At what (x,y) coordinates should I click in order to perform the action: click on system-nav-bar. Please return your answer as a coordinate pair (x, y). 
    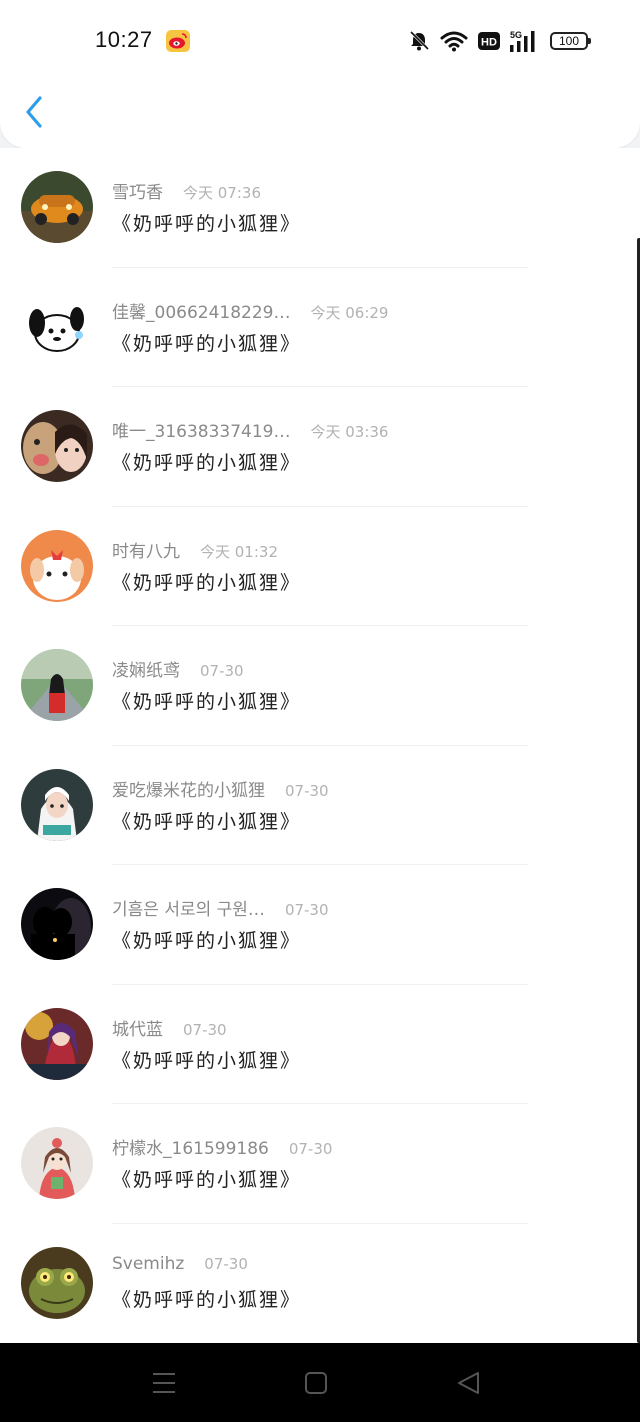
    Looking at the image, I should click on (320, 1382).